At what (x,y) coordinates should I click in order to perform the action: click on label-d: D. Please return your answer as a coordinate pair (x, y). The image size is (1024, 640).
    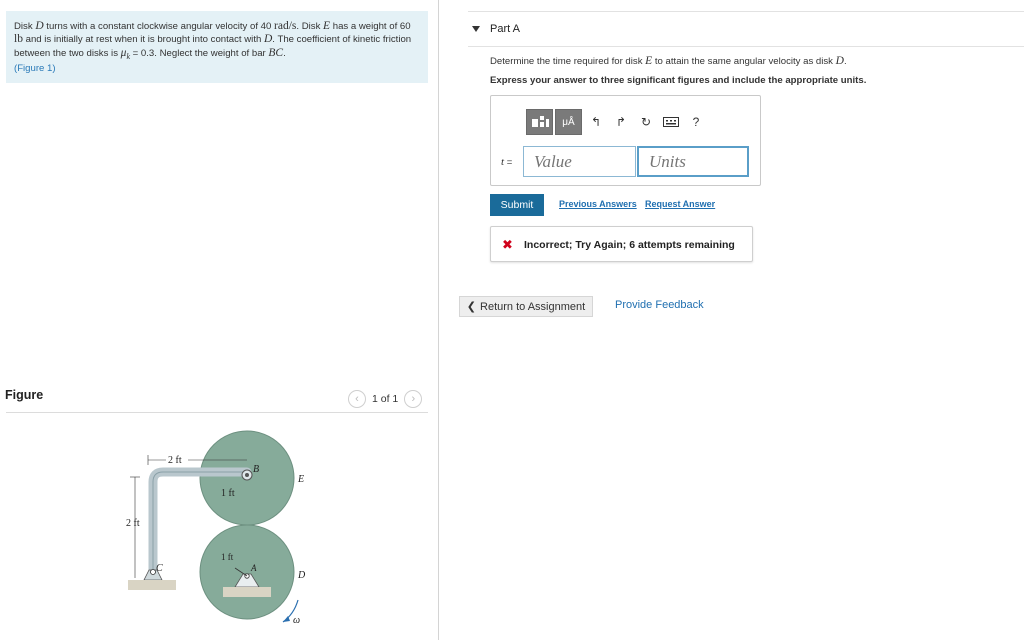
    Looking at the image, I should click on (301, 575).